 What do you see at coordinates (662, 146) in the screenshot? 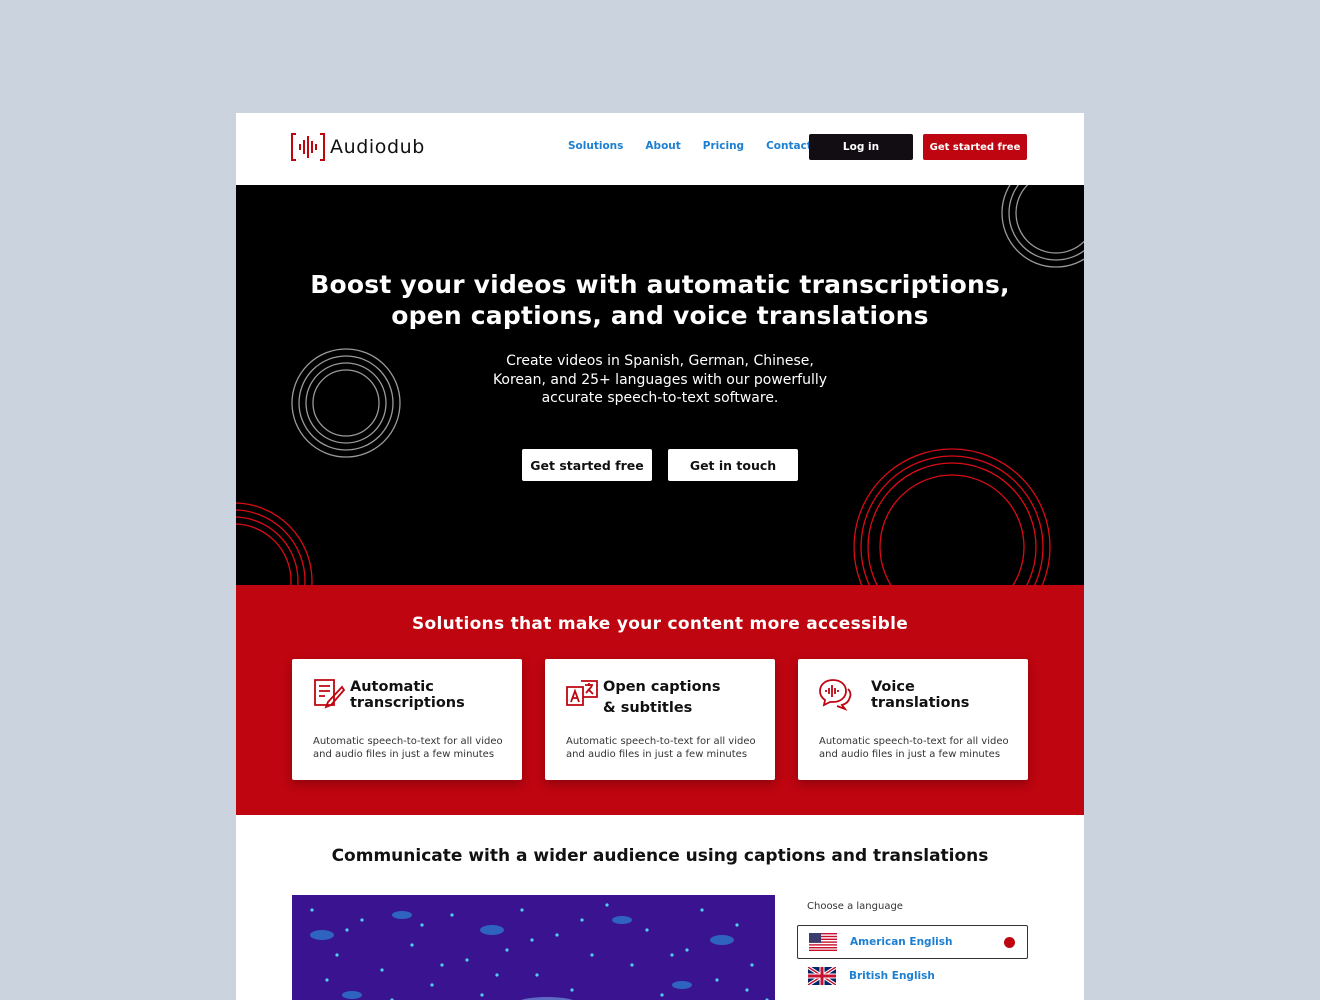
I see `nav-about: About` at bounding box center [662, 146].